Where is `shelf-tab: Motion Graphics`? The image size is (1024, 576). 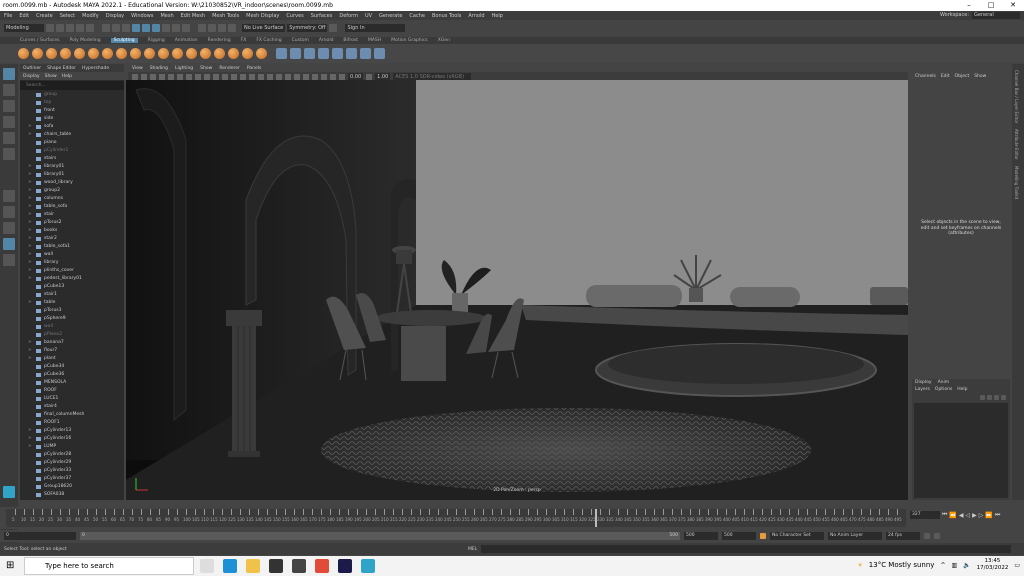
shelf-tab: Motion Graphics is located at coordinates (409, 40).